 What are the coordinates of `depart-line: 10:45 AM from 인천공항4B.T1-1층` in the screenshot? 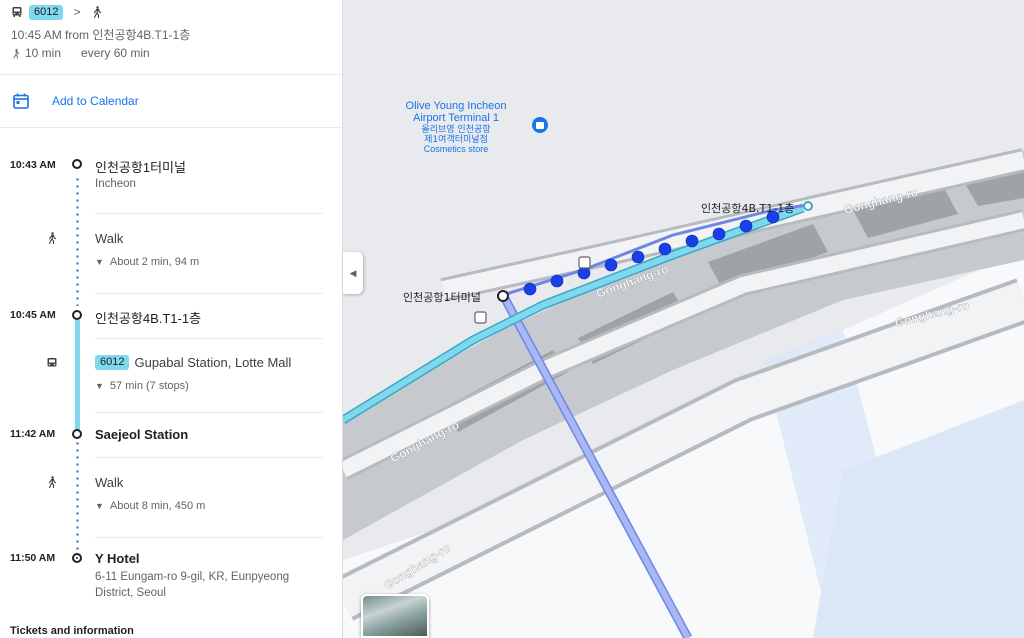 It's located at (101, 35).